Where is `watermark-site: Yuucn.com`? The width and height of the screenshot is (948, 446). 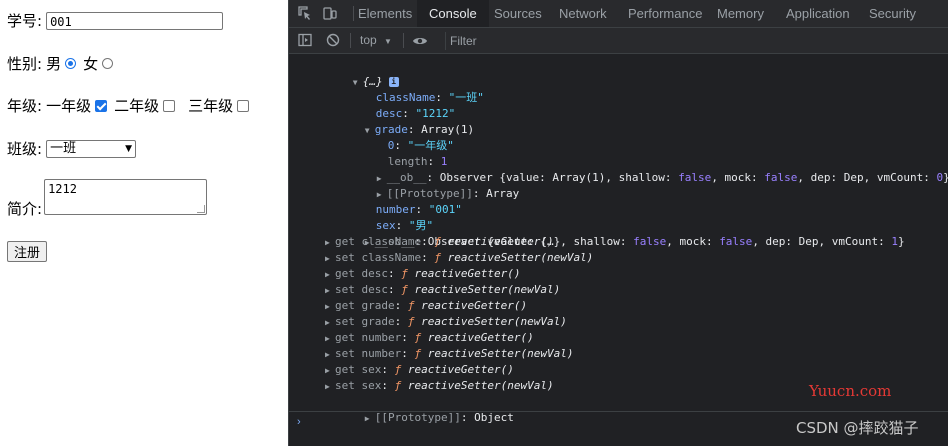 watermark-site: Yuucn.com is located at coordinates (850, 391).